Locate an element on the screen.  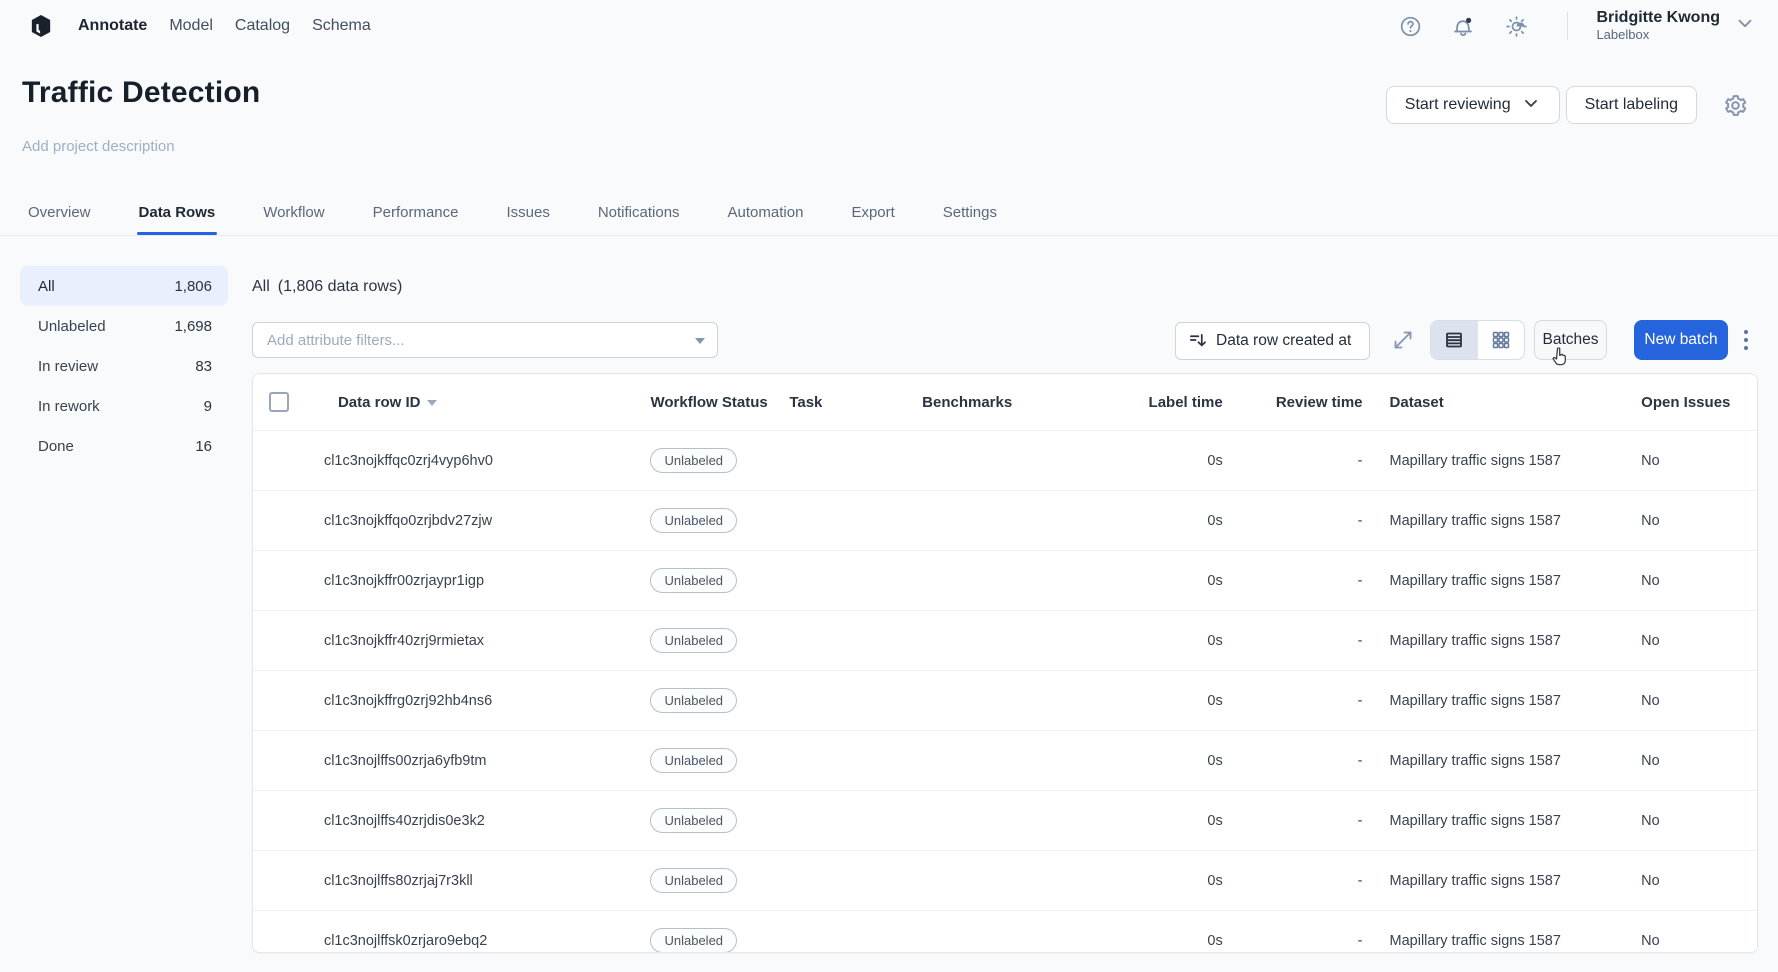
column-header-benchmarks: Benchmarks is located at coordinates (967, 402).